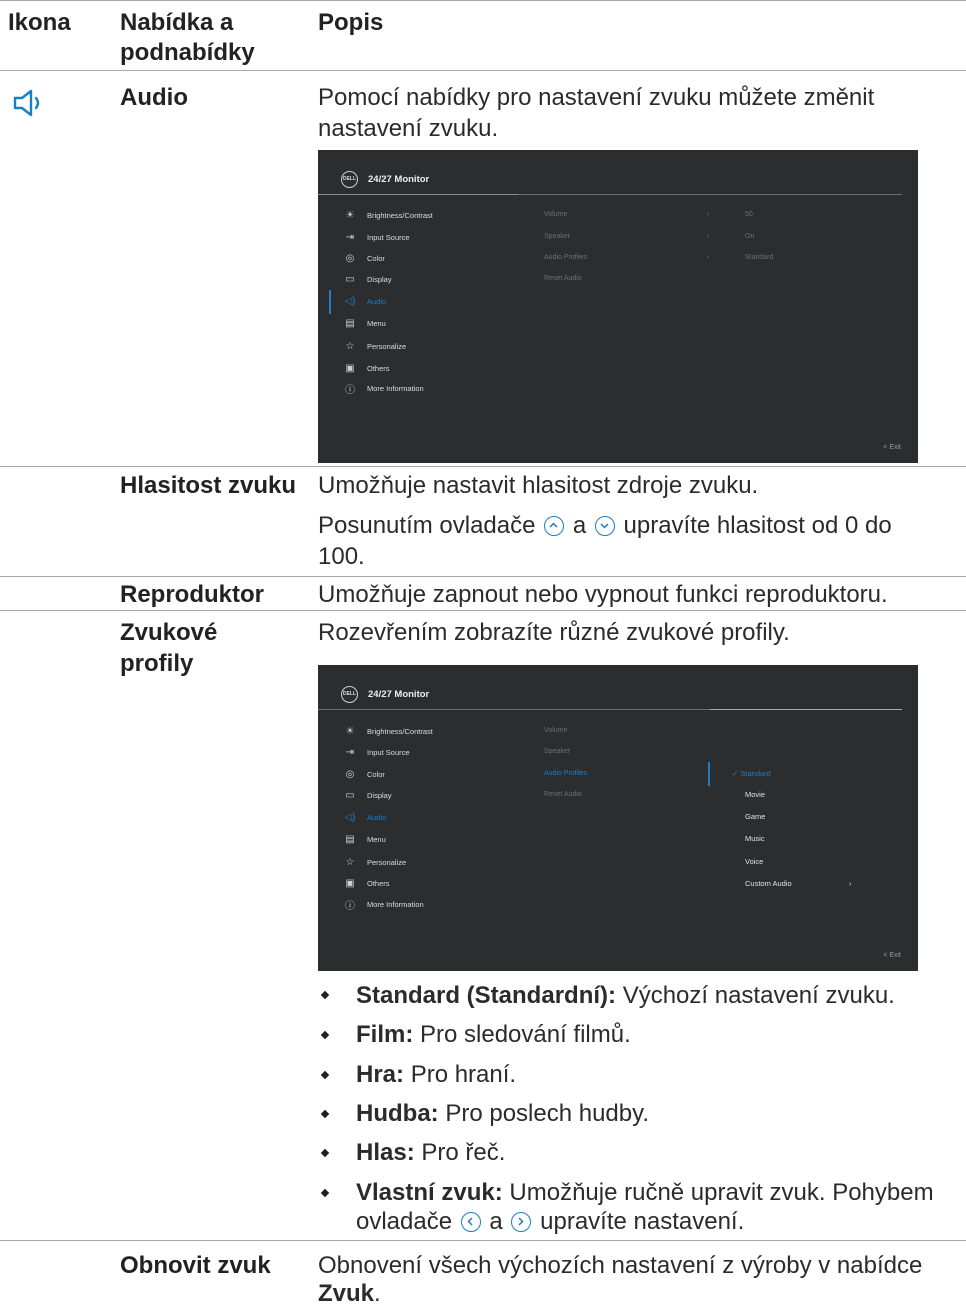 The width and height of the screenshot is (966, 1309). What do you see at coordinates (735, 773) in the screenshot?
I see `check-icon: ✓` at bounding box center [735, 773].